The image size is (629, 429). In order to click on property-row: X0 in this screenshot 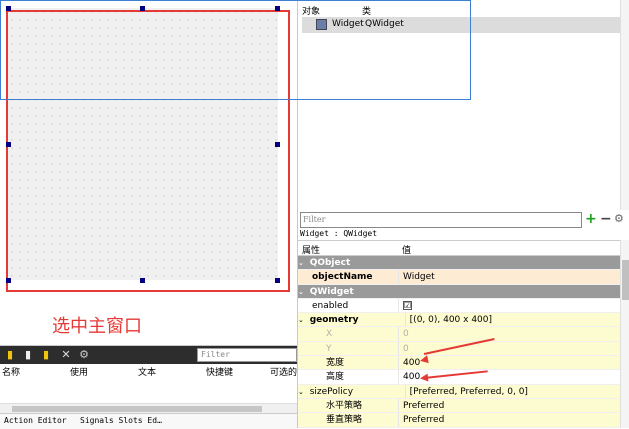, I will do `click(459, 334)`.